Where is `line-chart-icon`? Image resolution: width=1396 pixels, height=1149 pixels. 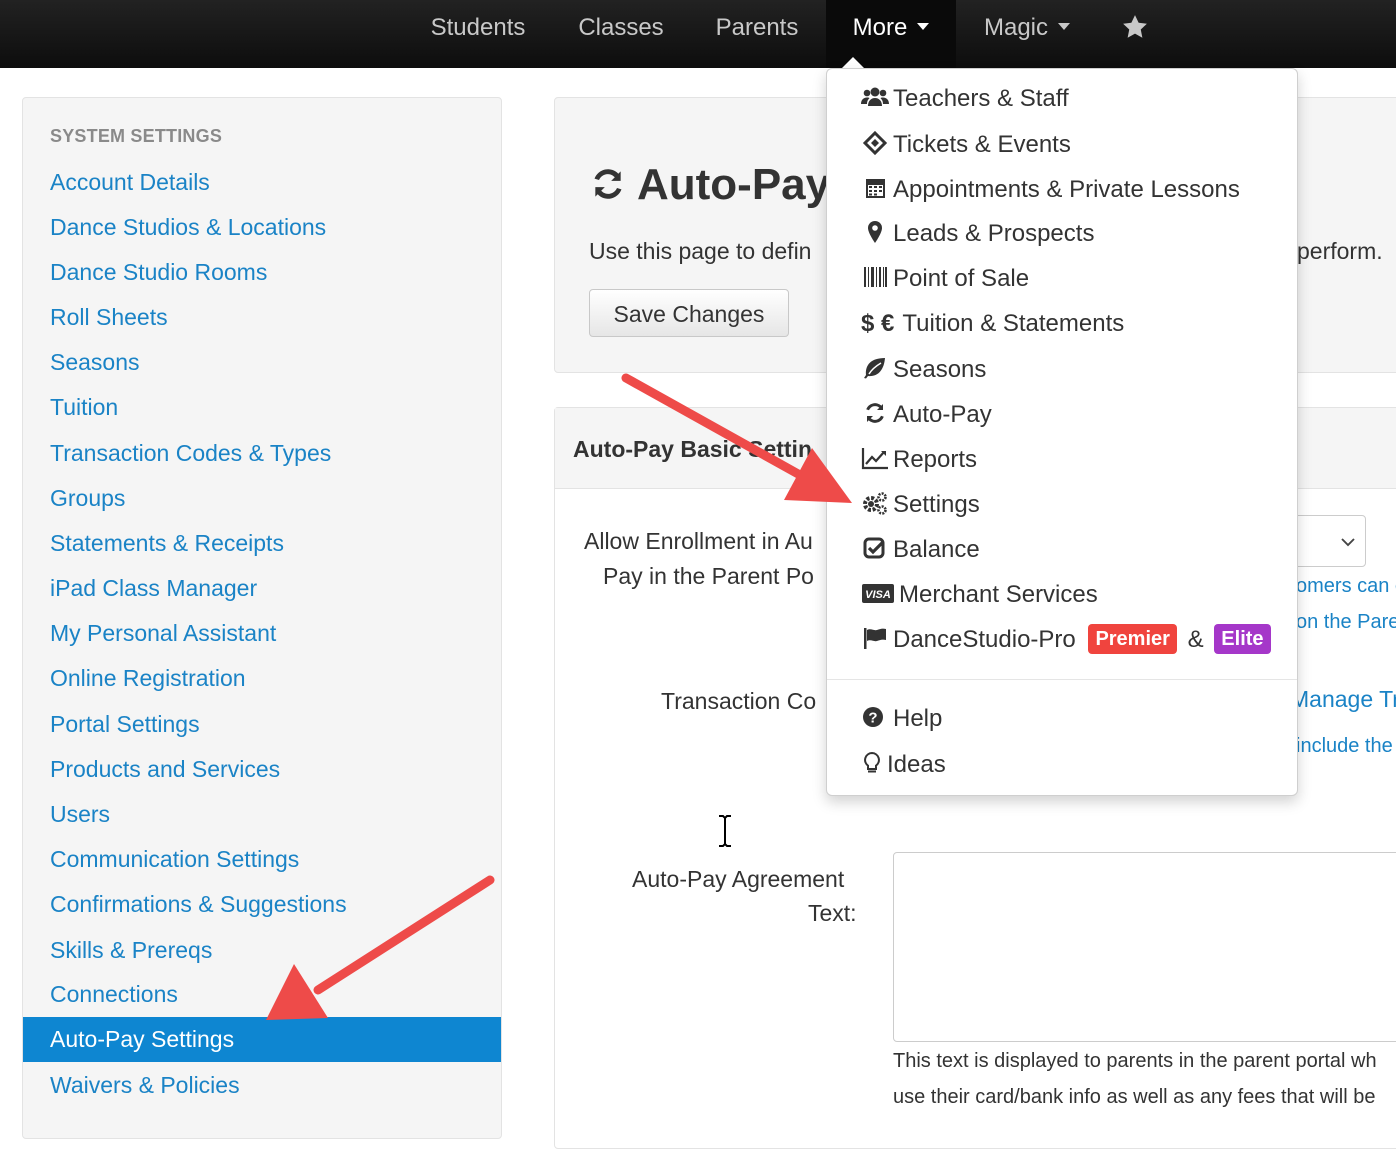
line-chart-icon is located at coordinates (874, 459).